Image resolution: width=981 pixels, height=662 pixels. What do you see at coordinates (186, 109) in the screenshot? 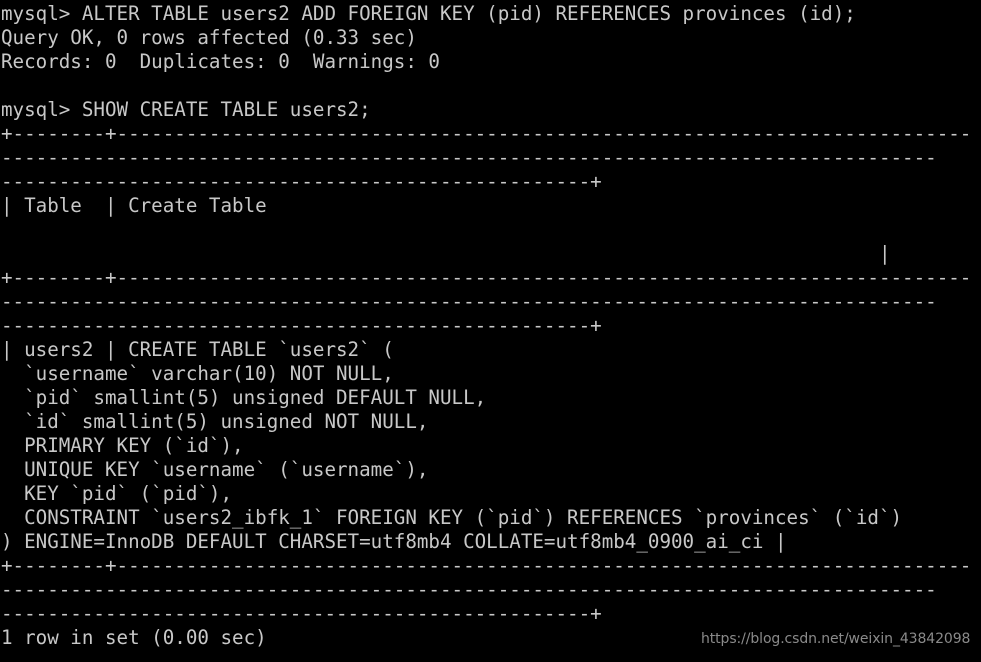
I see `terminal-line: mysql> SHOW CREATE TABLE users2;` at bounding box center [186, 109].